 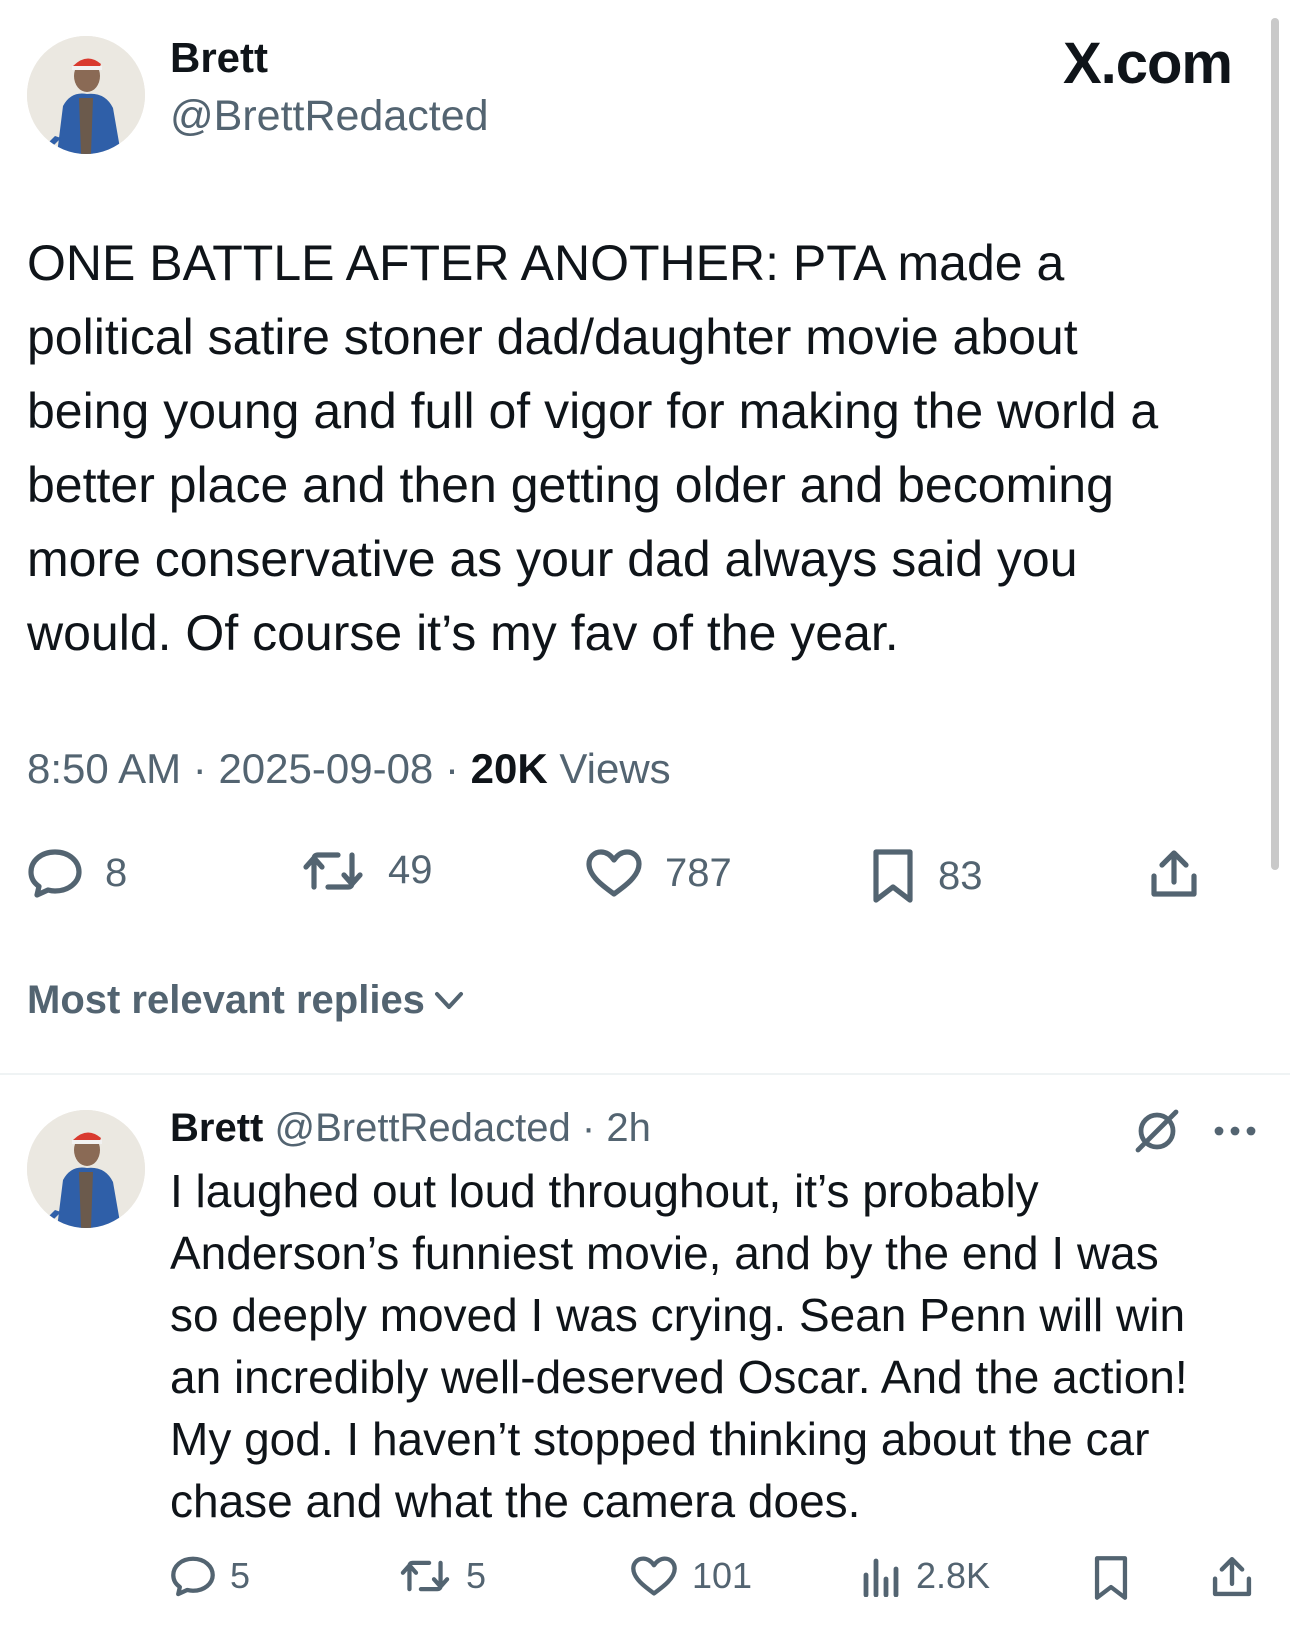 I want to click on reply-views-button: 2.8K, so click(x=926, y=1576).